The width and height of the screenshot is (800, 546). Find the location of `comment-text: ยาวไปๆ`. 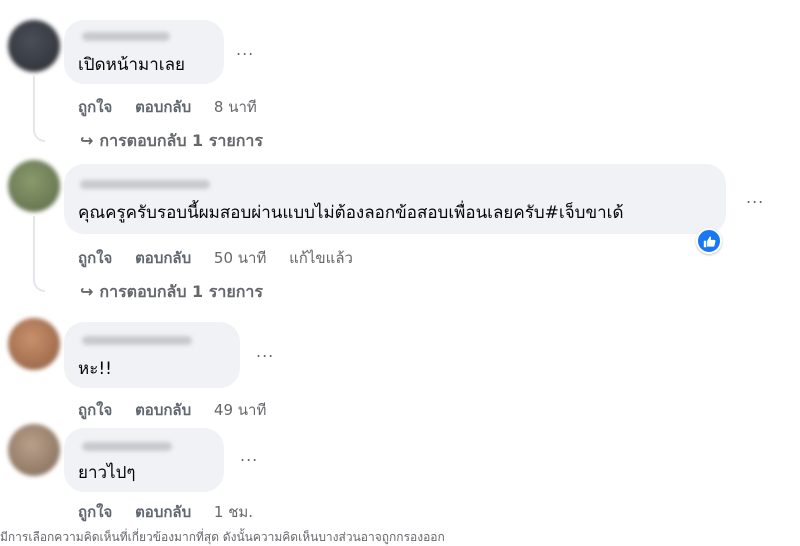

comment-text: ยาวไปๆ is located at coordinates (107, 473).